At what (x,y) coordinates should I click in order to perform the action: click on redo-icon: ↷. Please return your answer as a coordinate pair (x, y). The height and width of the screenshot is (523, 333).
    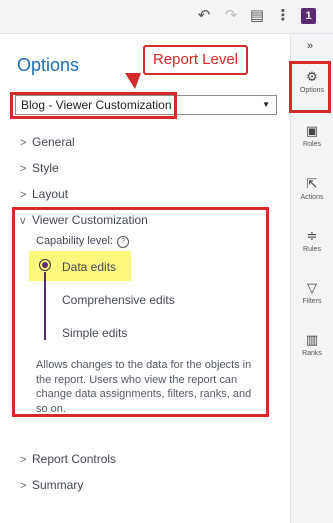
    Looking at the image, I should click on (231, 16).